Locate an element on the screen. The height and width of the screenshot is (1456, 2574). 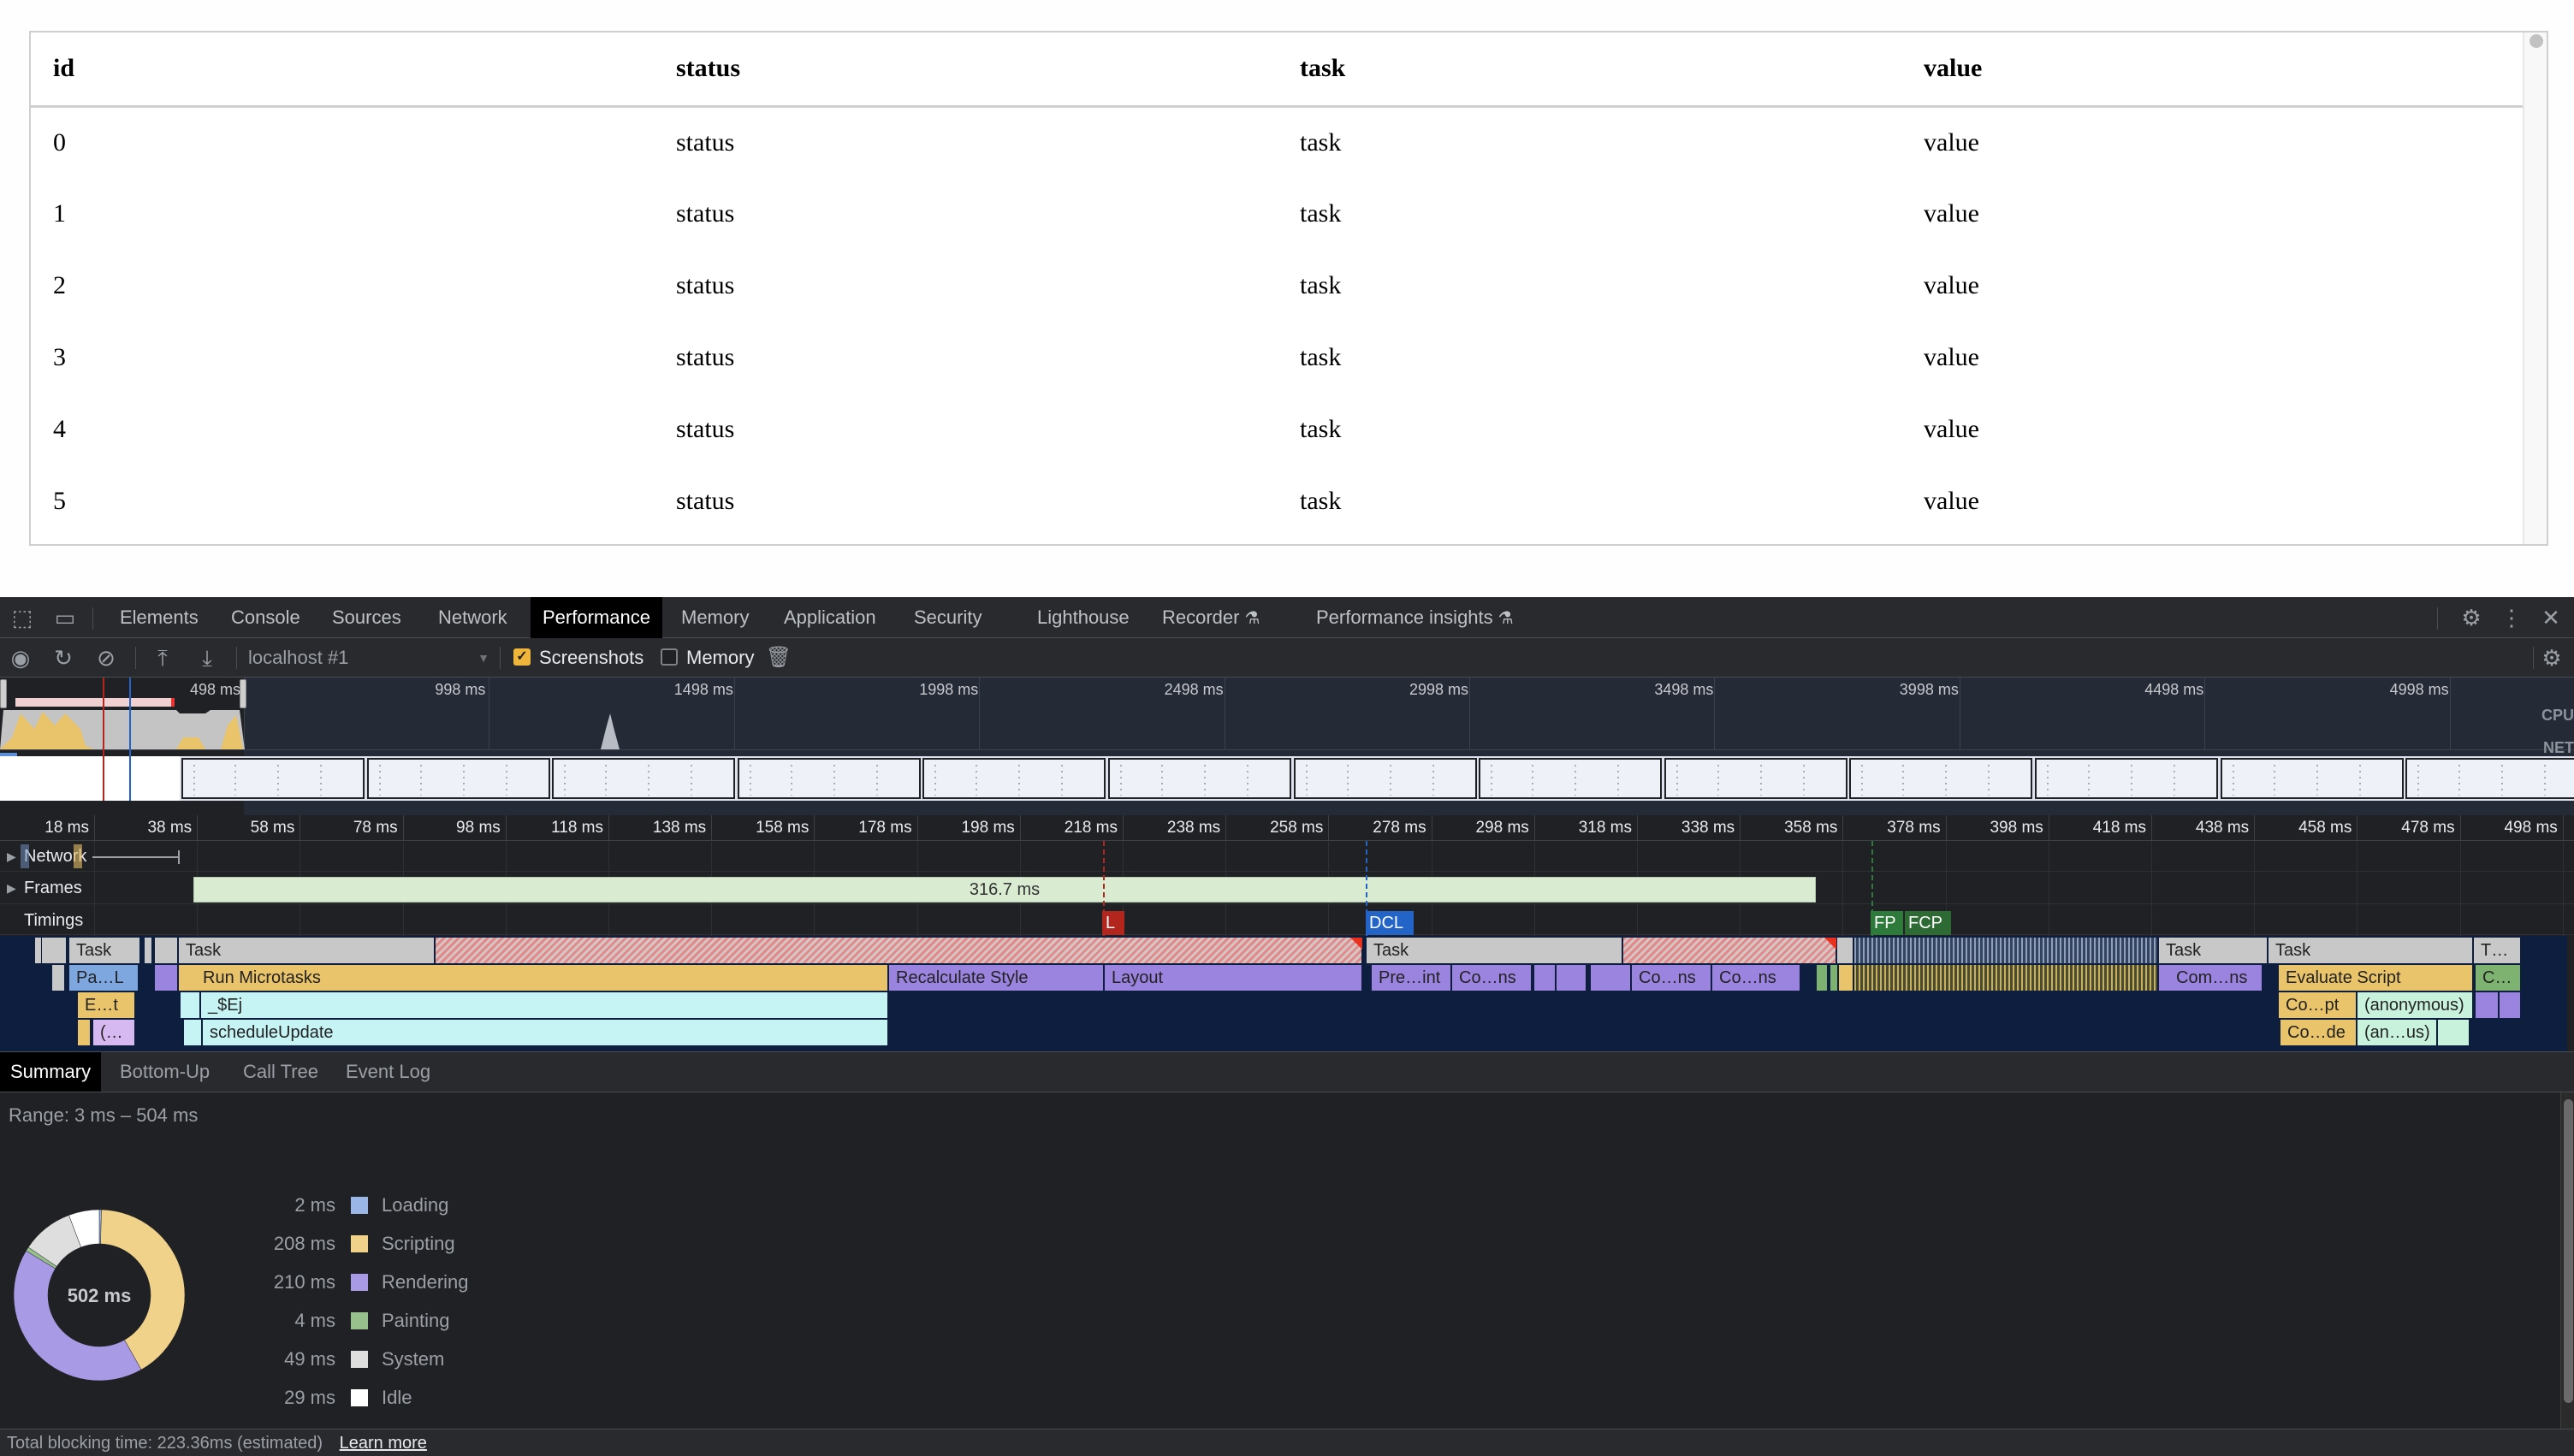
profile-select: localhost #1 ▼ is located at coordinates (368, 658).